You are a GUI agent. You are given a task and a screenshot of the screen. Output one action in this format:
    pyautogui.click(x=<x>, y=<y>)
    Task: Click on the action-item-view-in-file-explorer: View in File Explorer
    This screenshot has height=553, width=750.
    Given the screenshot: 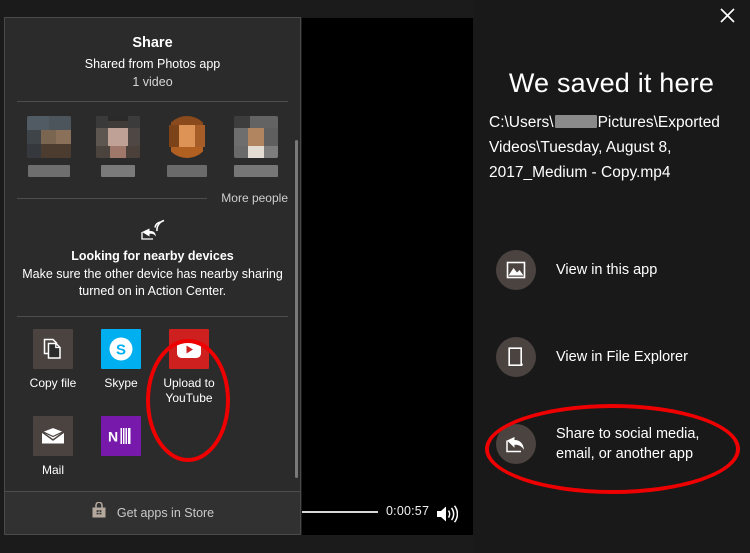 What is the action you would take?
    pyautogui.click(x=621, y=357)
    